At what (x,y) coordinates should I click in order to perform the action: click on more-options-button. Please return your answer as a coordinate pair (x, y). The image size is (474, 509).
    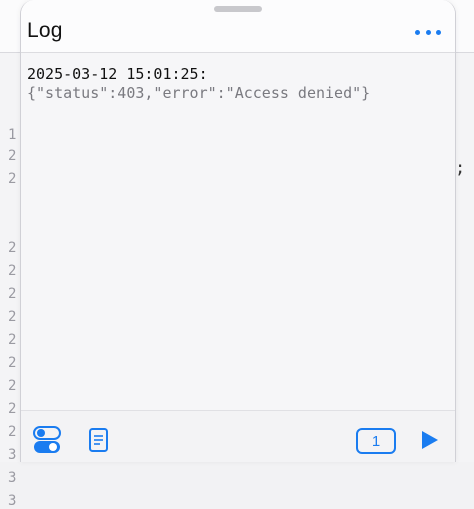
    Looking at the image, I should click on (428, 32).